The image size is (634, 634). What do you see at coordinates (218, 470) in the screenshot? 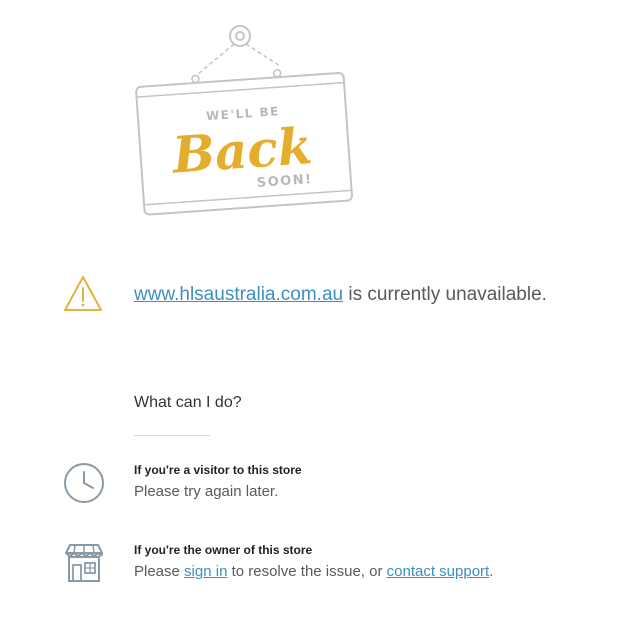
I see `visitor-option-title: If you're a visitor to this store` at bounding box center [218, 470].